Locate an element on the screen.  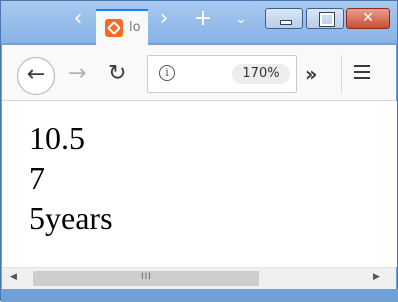
content-line: 10.5 is located at coordinates (57, 138).